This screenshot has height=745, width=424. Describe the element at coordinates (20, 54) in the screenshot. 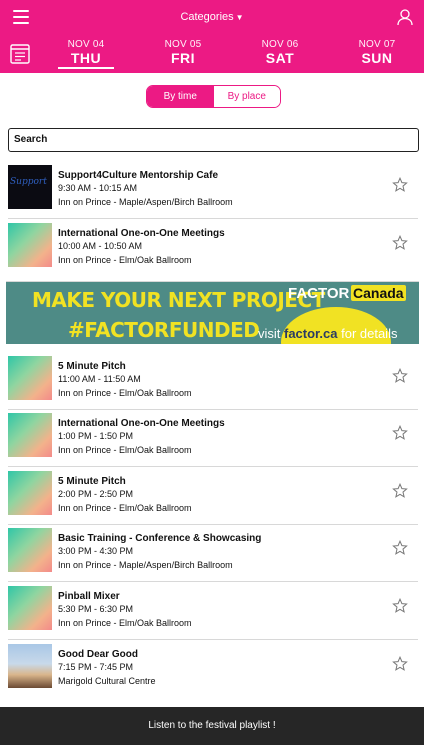

I see `calendar-list-icon` at that location.